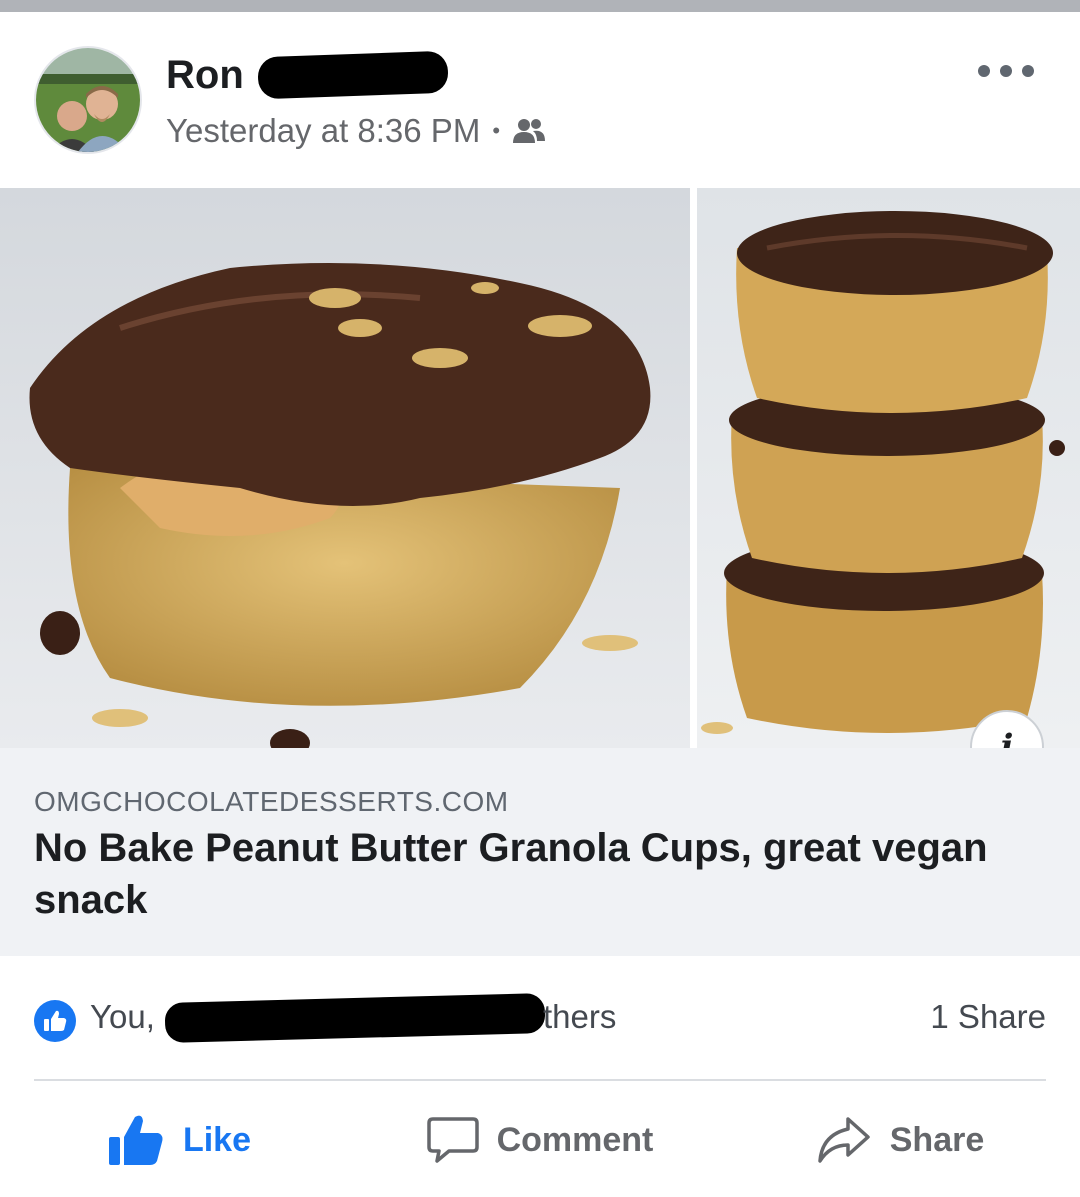 Image resolution: width=1080 pixels, height=1197 pixels. I want to click on post-actions: Like Comment Share, so click(540, 1140).